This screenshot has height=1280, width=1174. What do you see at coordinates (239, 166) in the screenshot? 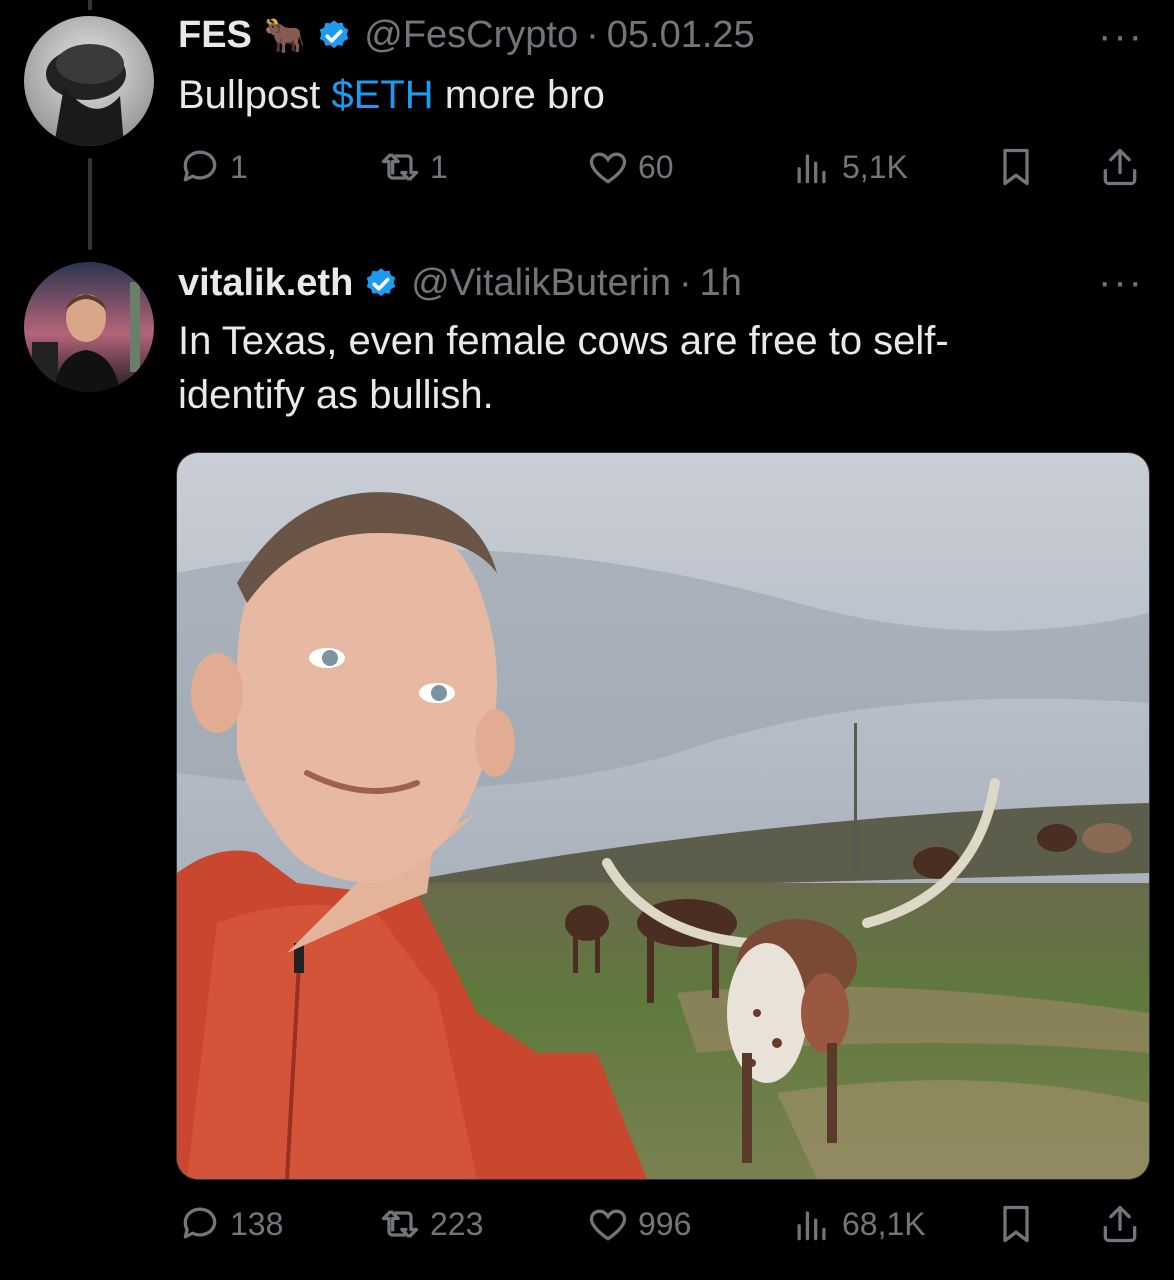
I see `reply-count: 1` at bounding box center [239, 166].